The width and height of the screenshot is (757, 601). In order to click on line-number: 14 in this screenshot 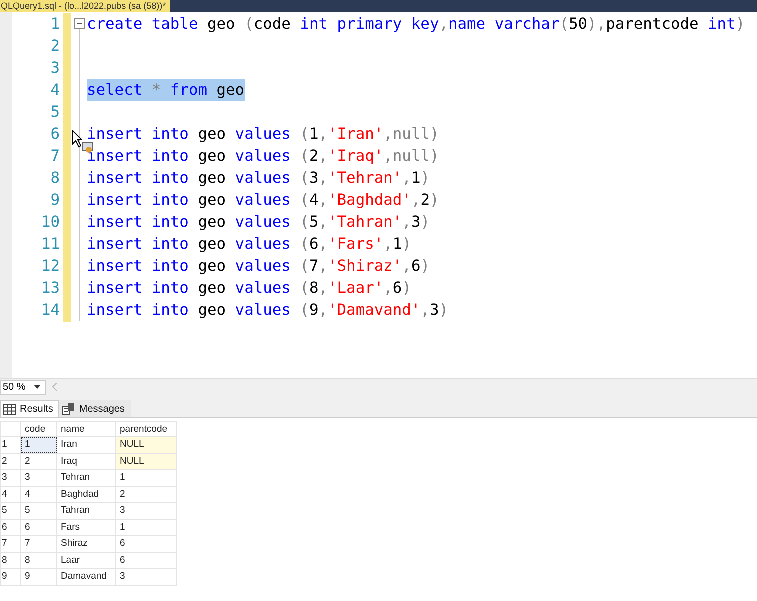, I will do `click(50, 310)`.